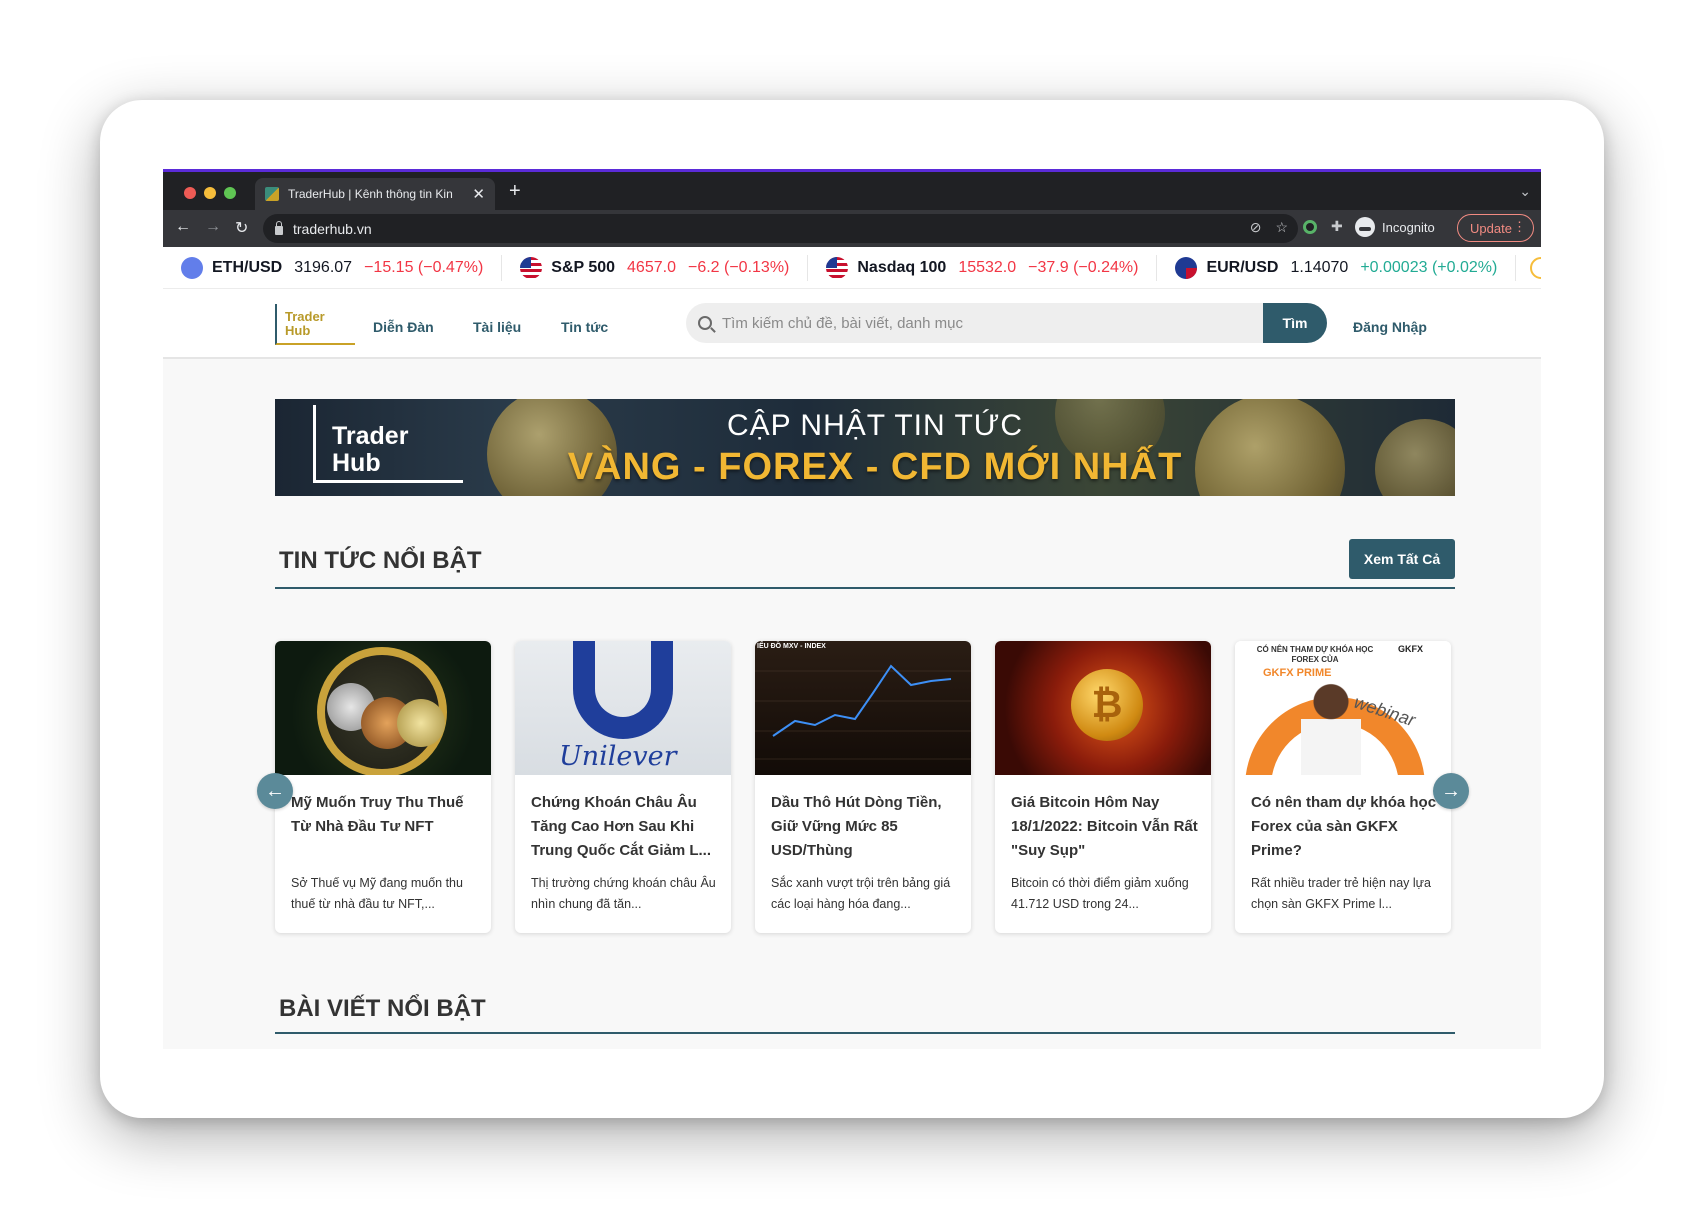 The width and height of the screenshot is (1703, 1218). What do you see at coordinates (1535, 267) in the screenshot?
I see `ticker-next-icon` at bounding box center [1535, 267].